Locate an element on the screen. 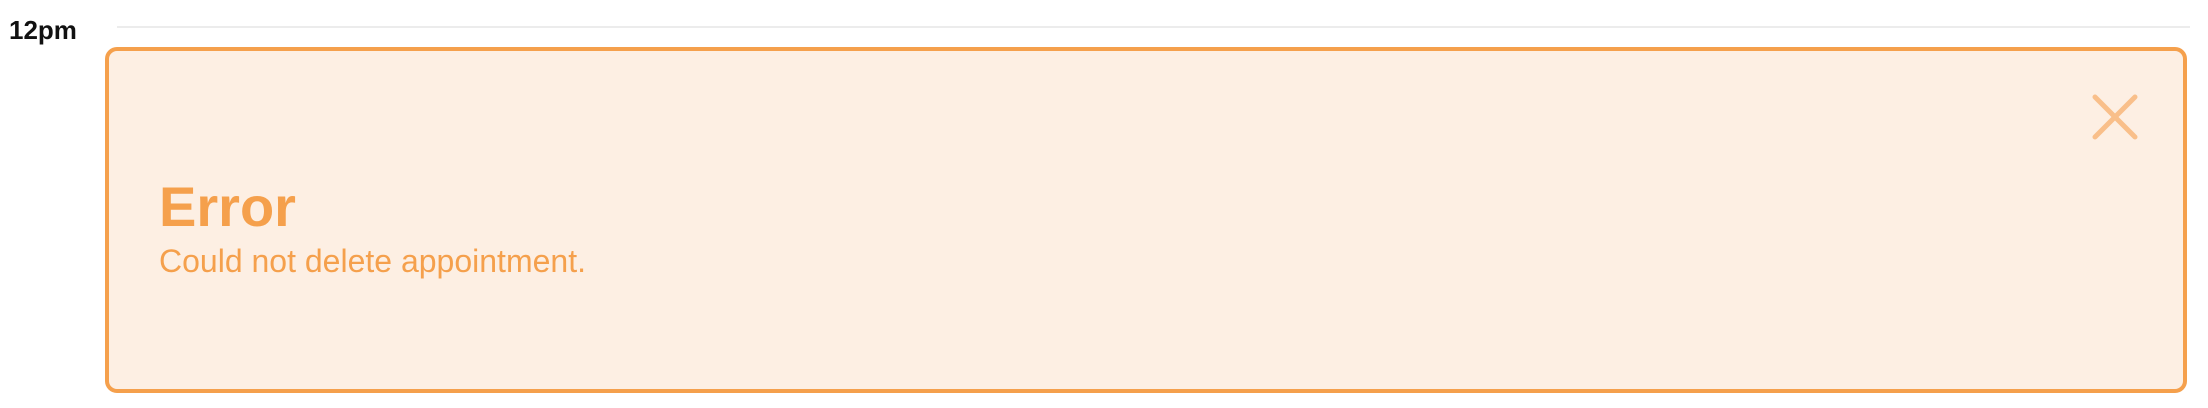 This screenshot has height=408, width=2208. hour-divider is located at coordinates (1153, 27).